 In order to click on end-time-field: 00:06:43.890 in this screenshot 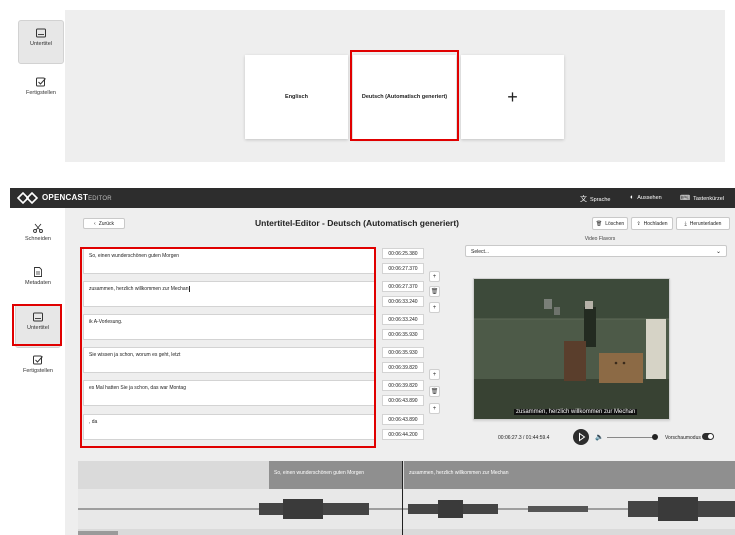, I will do `click(403, 400)`.